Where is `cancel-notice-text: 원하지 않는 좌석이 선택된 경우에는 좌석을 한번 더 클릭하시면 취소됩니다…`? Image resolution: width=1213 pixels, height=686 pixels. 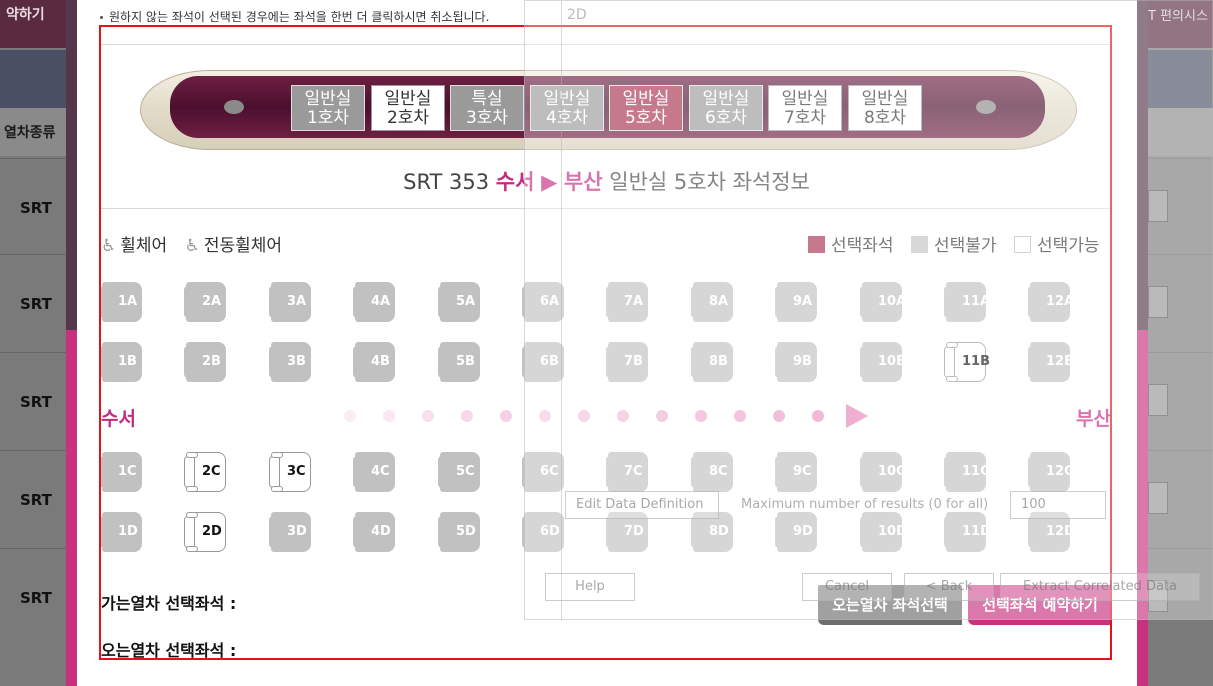
cancel-notice-text: 원하지 않는 좌석이 선택된 경우에는 좌석을 한번 더 클릭하시면 취소됩니다… is located at coordinates (299, 17).